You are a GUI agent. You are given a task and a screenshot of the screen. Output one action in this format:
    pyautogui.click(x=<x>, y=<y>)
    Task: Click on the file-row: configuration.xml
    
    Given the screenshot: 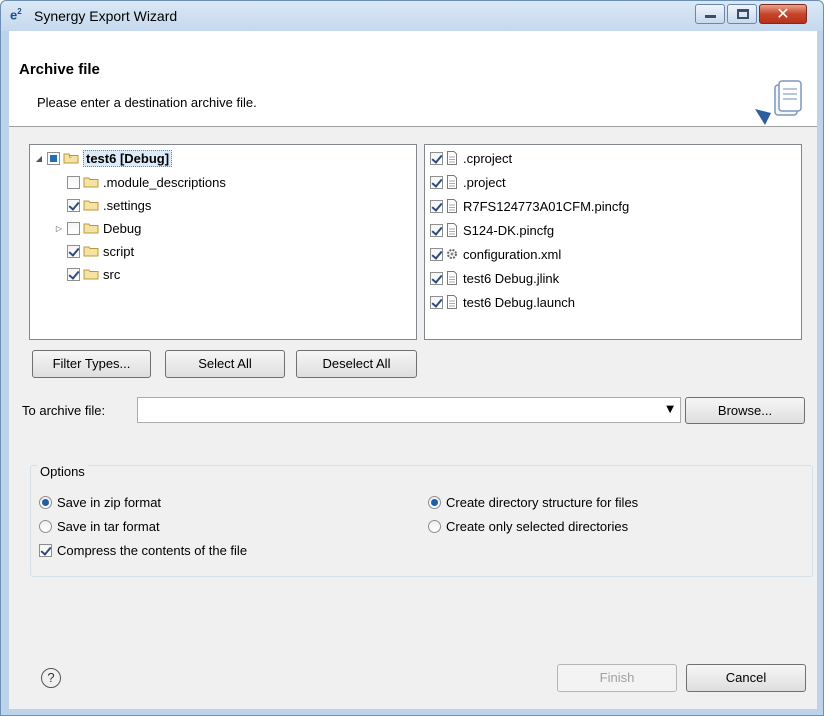 What is the action you would take?
    pyautogui.click(x=495, y=254)
    